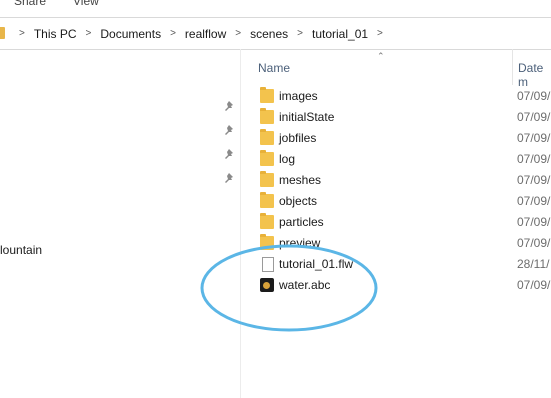 This screenshot has width=551, height=398. What do you see at coordinates (300, 180) in the screenshot?
I see `file-name: meshes` at bounding box center [300, 180].